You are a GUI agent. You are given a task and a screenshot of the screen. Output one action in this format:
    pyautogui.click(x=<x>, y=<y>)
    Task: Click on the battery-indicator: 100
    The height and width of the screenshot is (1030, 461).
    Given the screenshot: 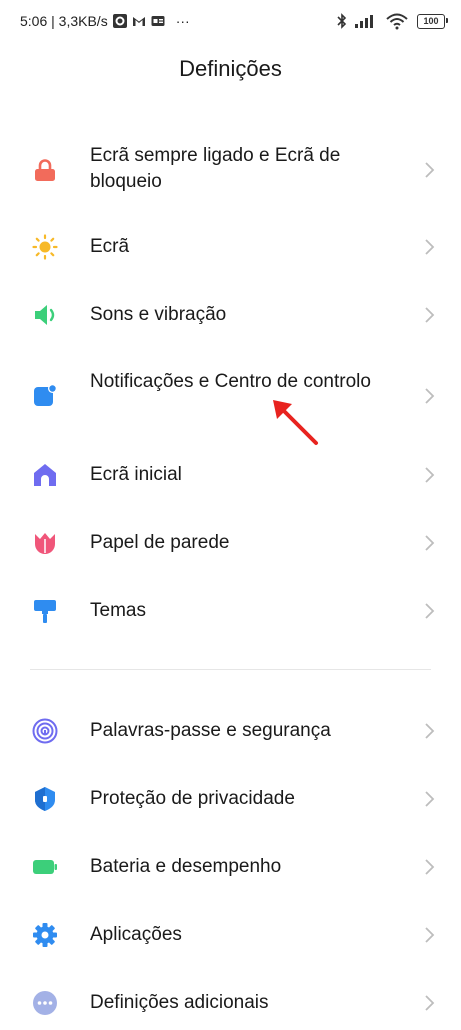 What is the action you would take?
    pyautogui.click(x=432, y=21)
    